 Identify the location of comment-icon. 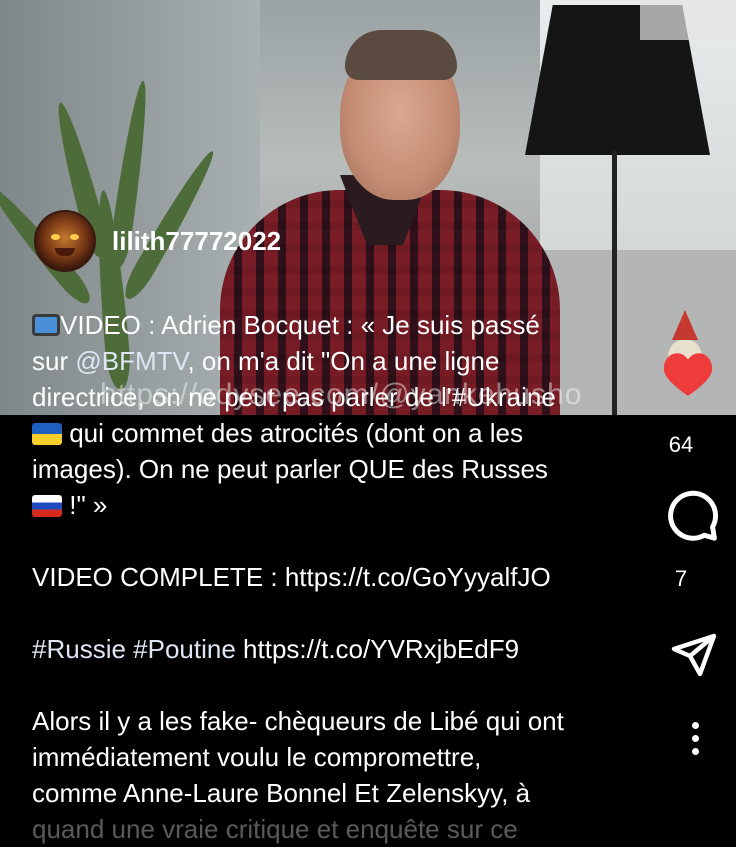
(693, 515).